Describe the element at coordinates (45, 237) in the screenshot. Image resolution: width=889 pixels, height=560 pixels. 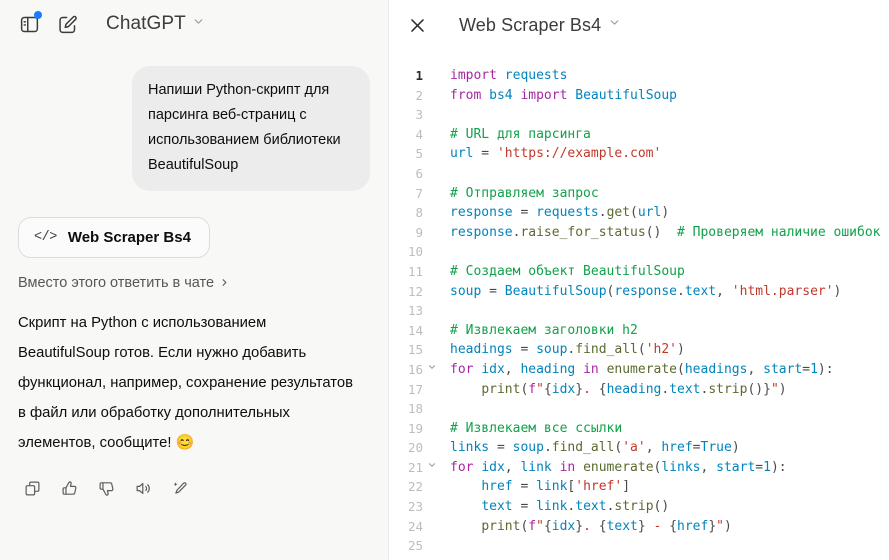
I see `code-brackets-icon: </>` at that location.